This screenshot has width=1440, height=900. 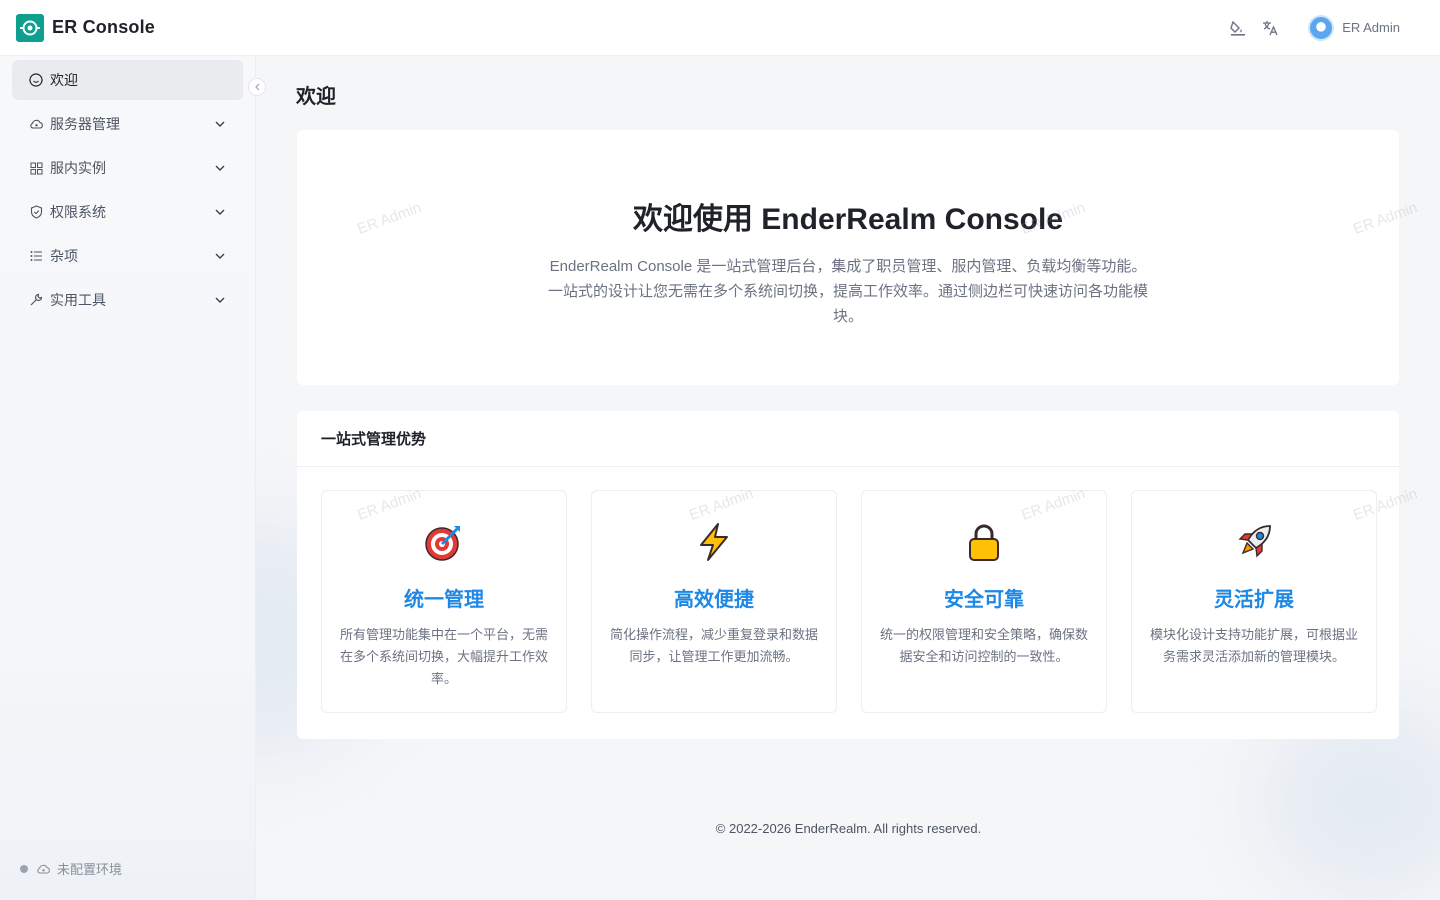 I want to click on advantage-card: 安全可靠 统一的权限管理和安全策略，确保数据安全和访问控制的一致性。, so click(x=984, y=601).